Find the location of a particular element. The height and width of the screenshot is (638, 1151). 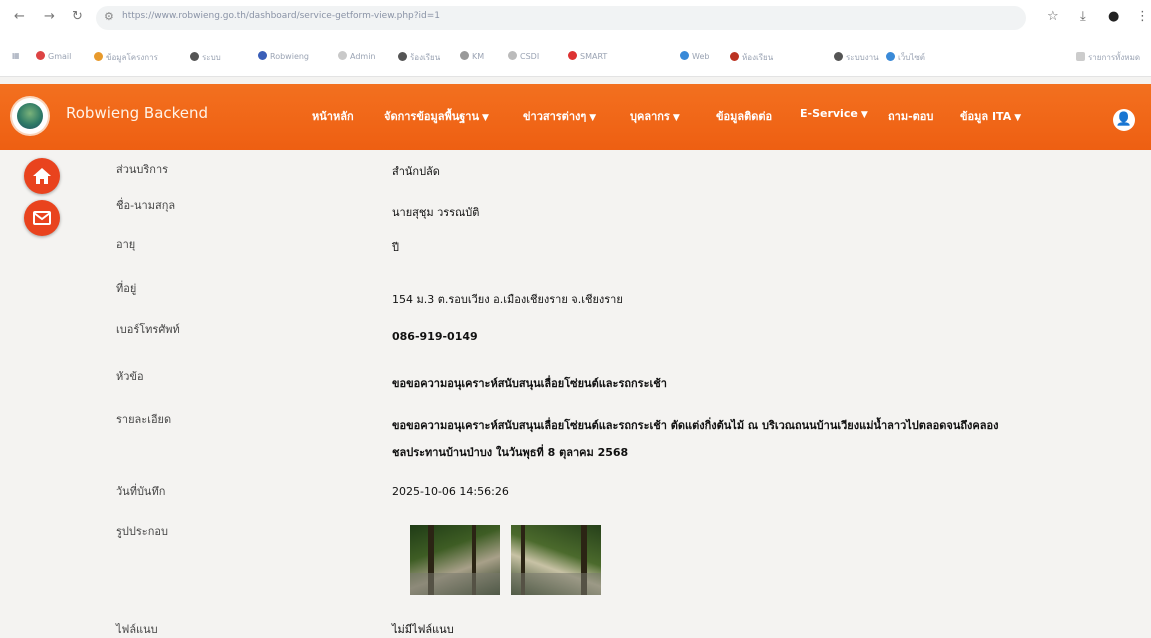

nav-ita: ข้อมูล ITA ▼ is located at coordinates (990, 116).